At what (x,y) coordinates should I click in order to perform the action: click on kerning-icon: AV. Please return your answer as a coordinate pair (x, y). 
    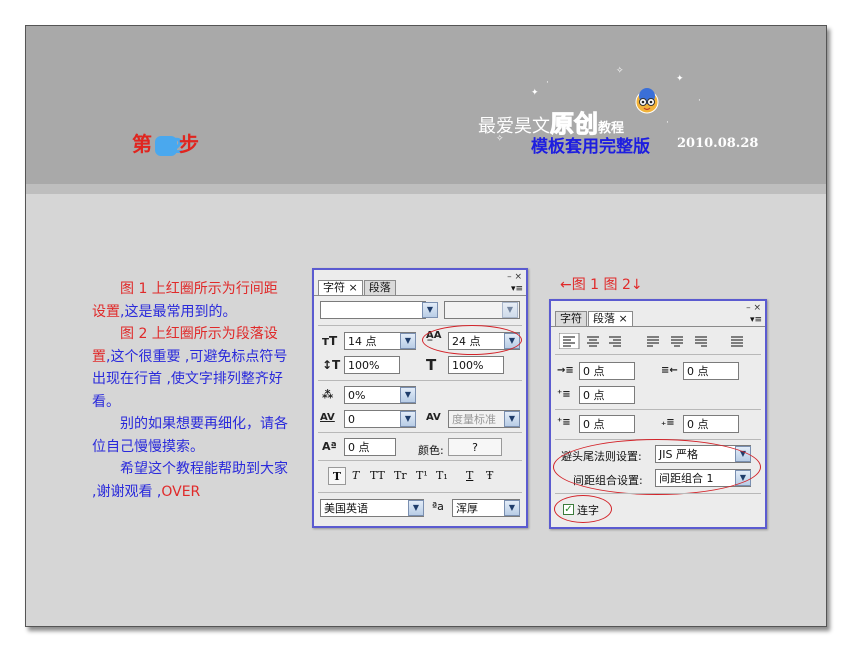
    Looking at the image, I should click on (327, 417).